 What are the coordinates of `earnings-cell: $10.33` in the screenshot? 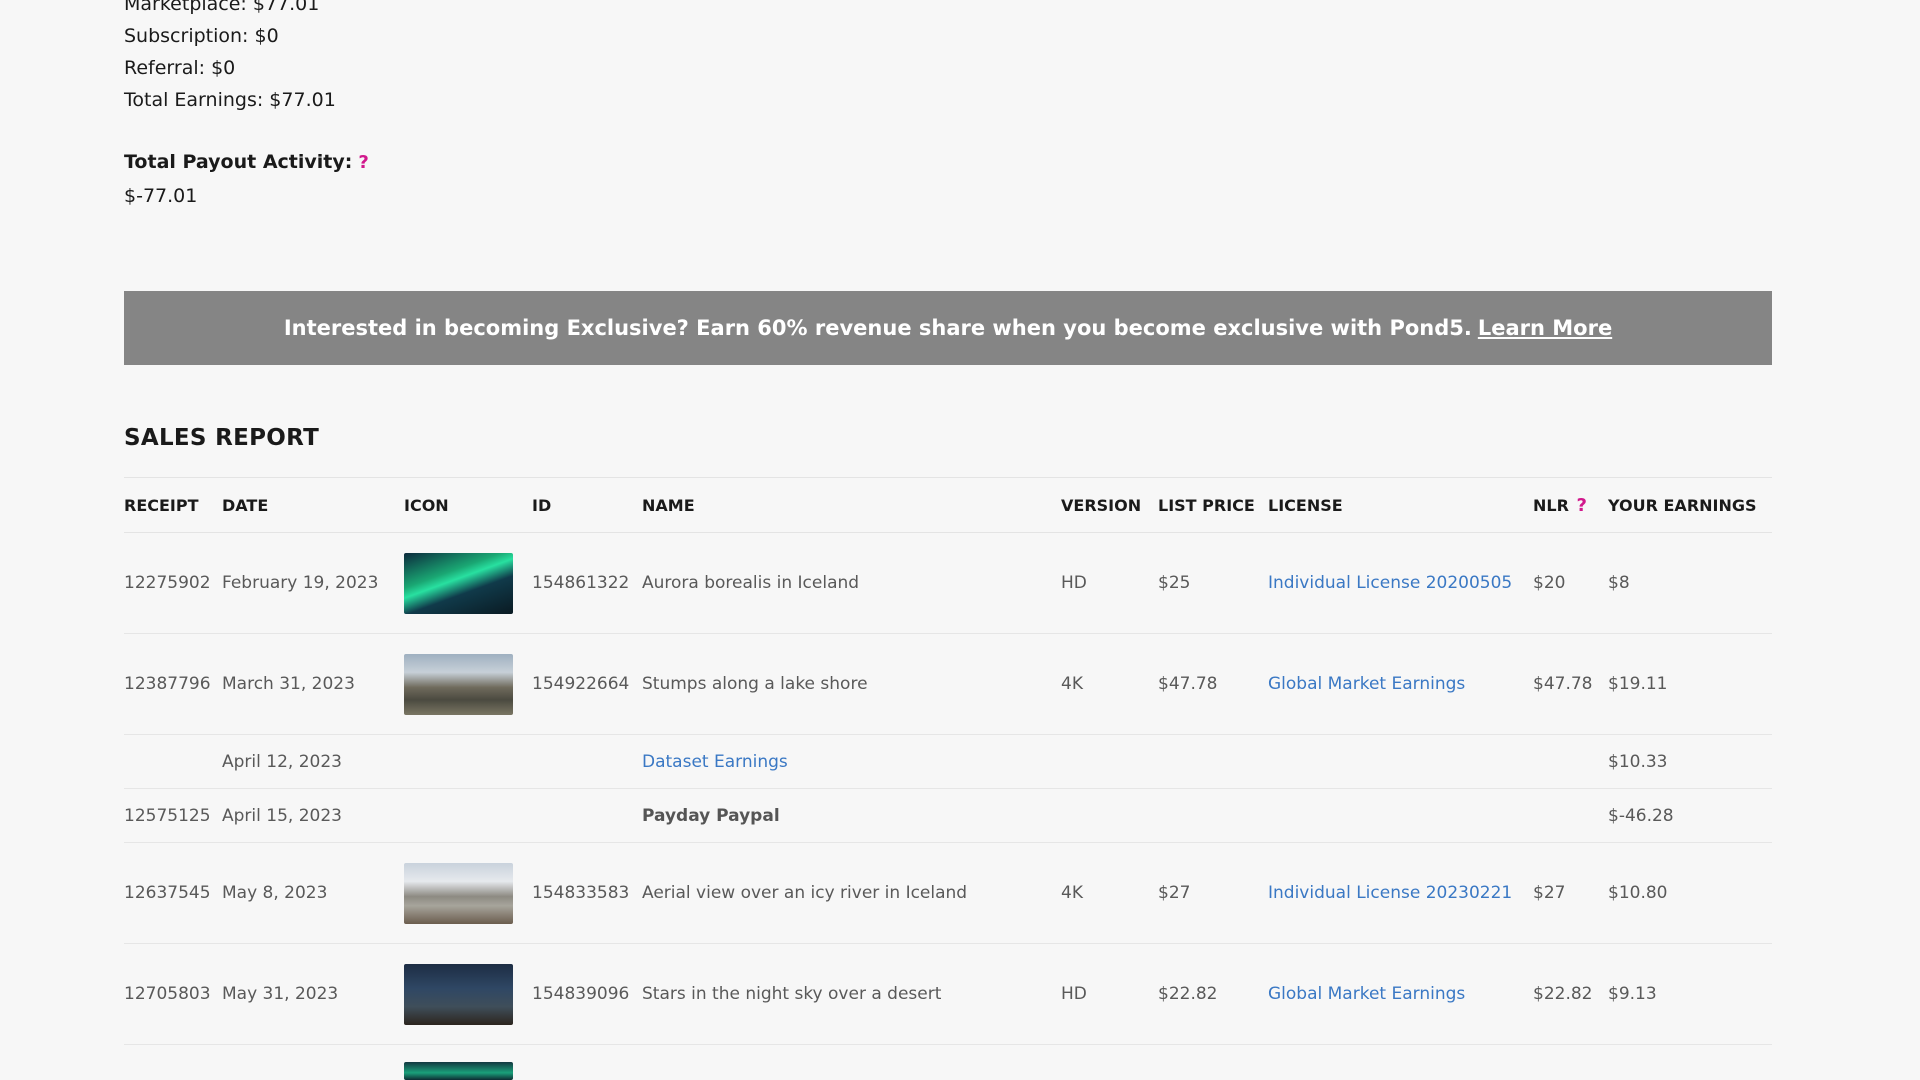 It's located at (1690, 761).